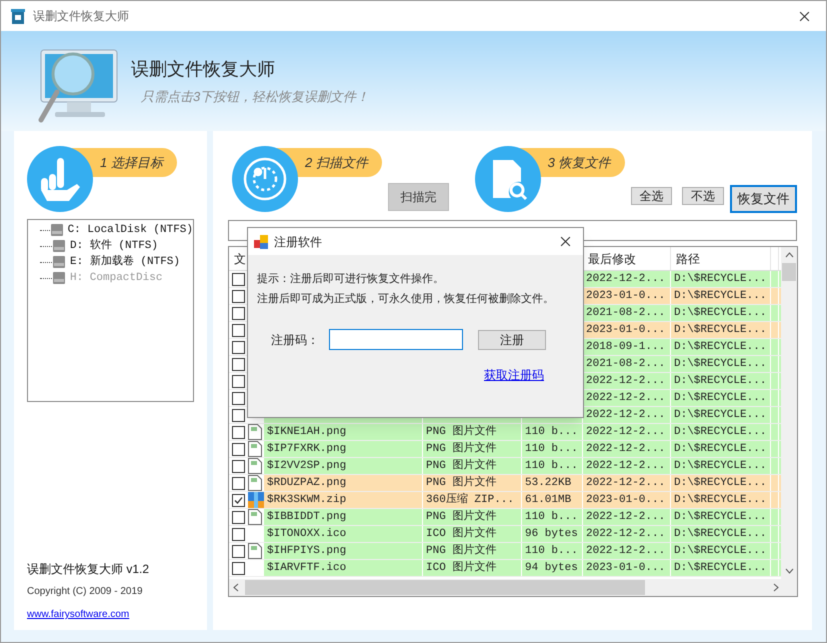  Describe the element at coordinates (551, 534) in the screenshot. I see `table-cell-text: 96 bytes` at that location.